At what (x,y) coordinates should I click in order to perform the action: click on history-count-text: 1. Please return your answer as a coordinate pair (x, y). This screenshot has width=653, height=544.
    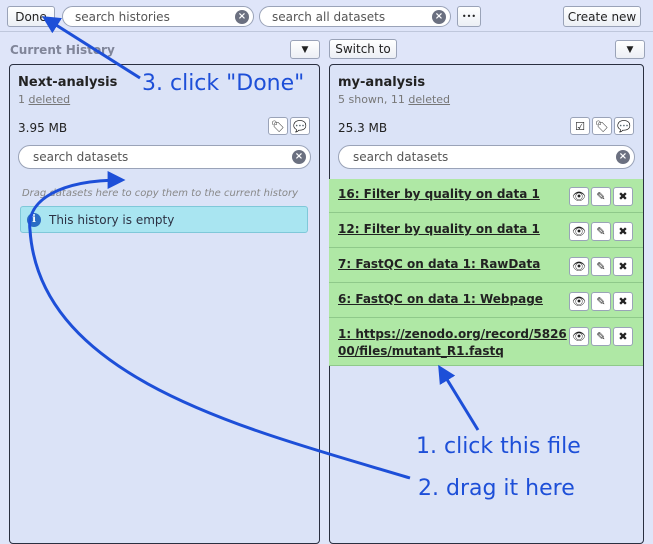
    Looking at the image, I should click on (23, 99).